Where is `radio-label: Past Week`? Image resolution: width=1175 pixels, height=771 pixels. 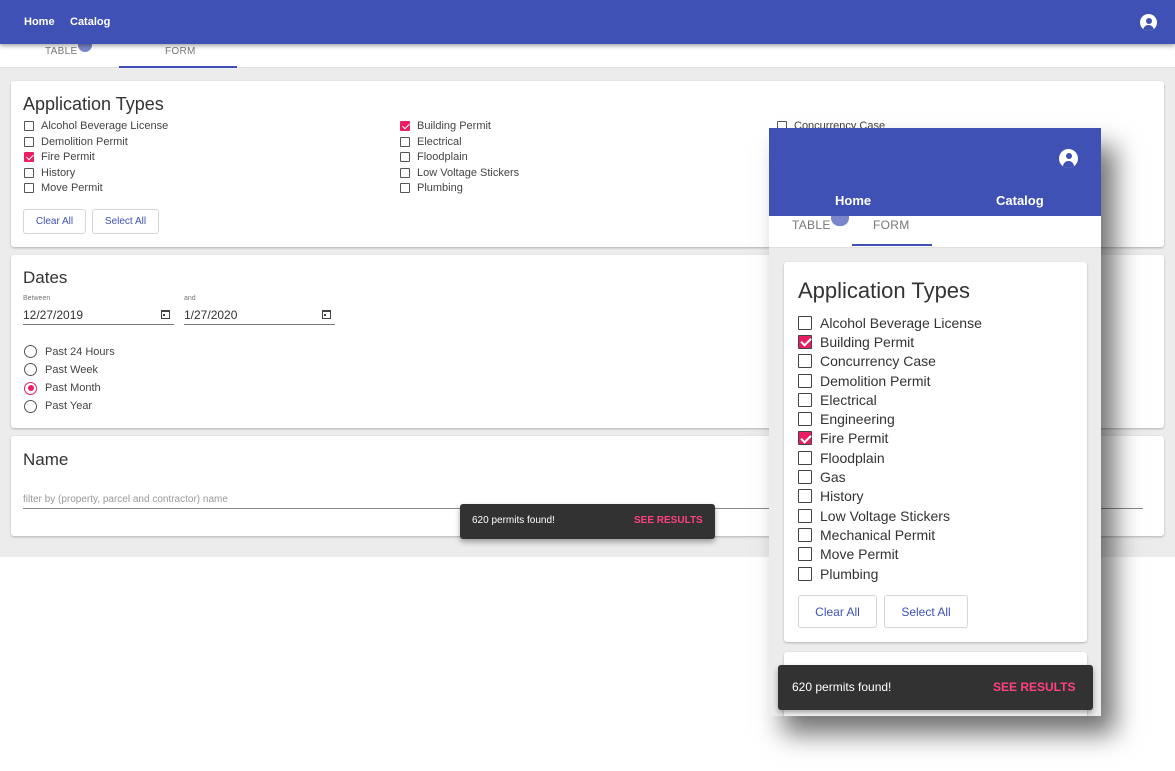 radio-label: Past Week is located at coordinates (71, 369).